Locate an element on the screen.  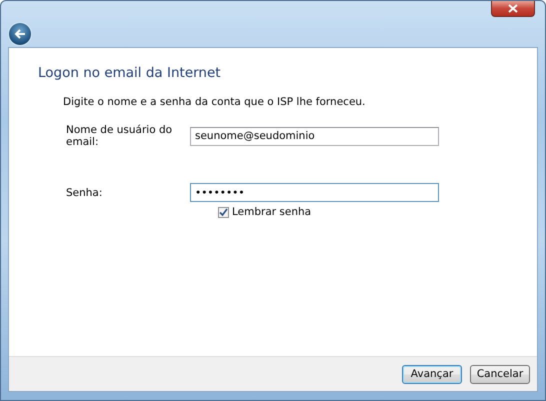
instruction-text: Digite o nome e a senha da conta que o ISP lhe forneceu. is located at coordinates (214, 102).